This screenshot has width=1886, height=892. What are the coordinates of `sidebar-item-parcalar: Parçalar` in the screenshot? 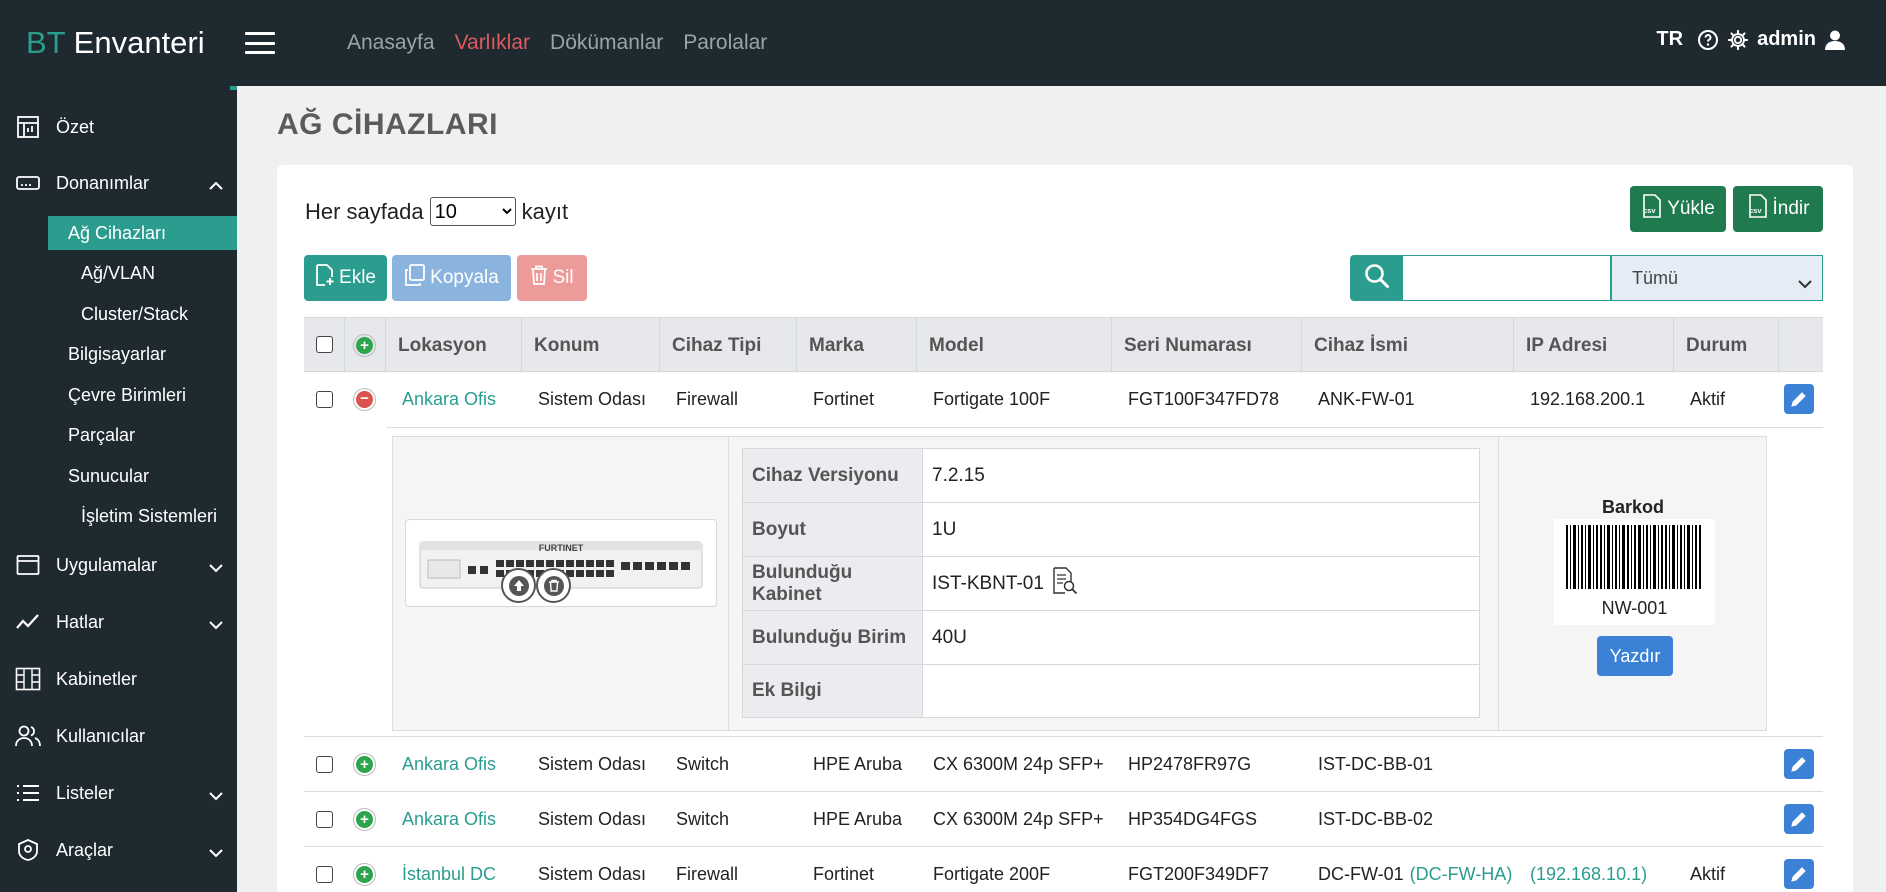 It's located at (101, 435).